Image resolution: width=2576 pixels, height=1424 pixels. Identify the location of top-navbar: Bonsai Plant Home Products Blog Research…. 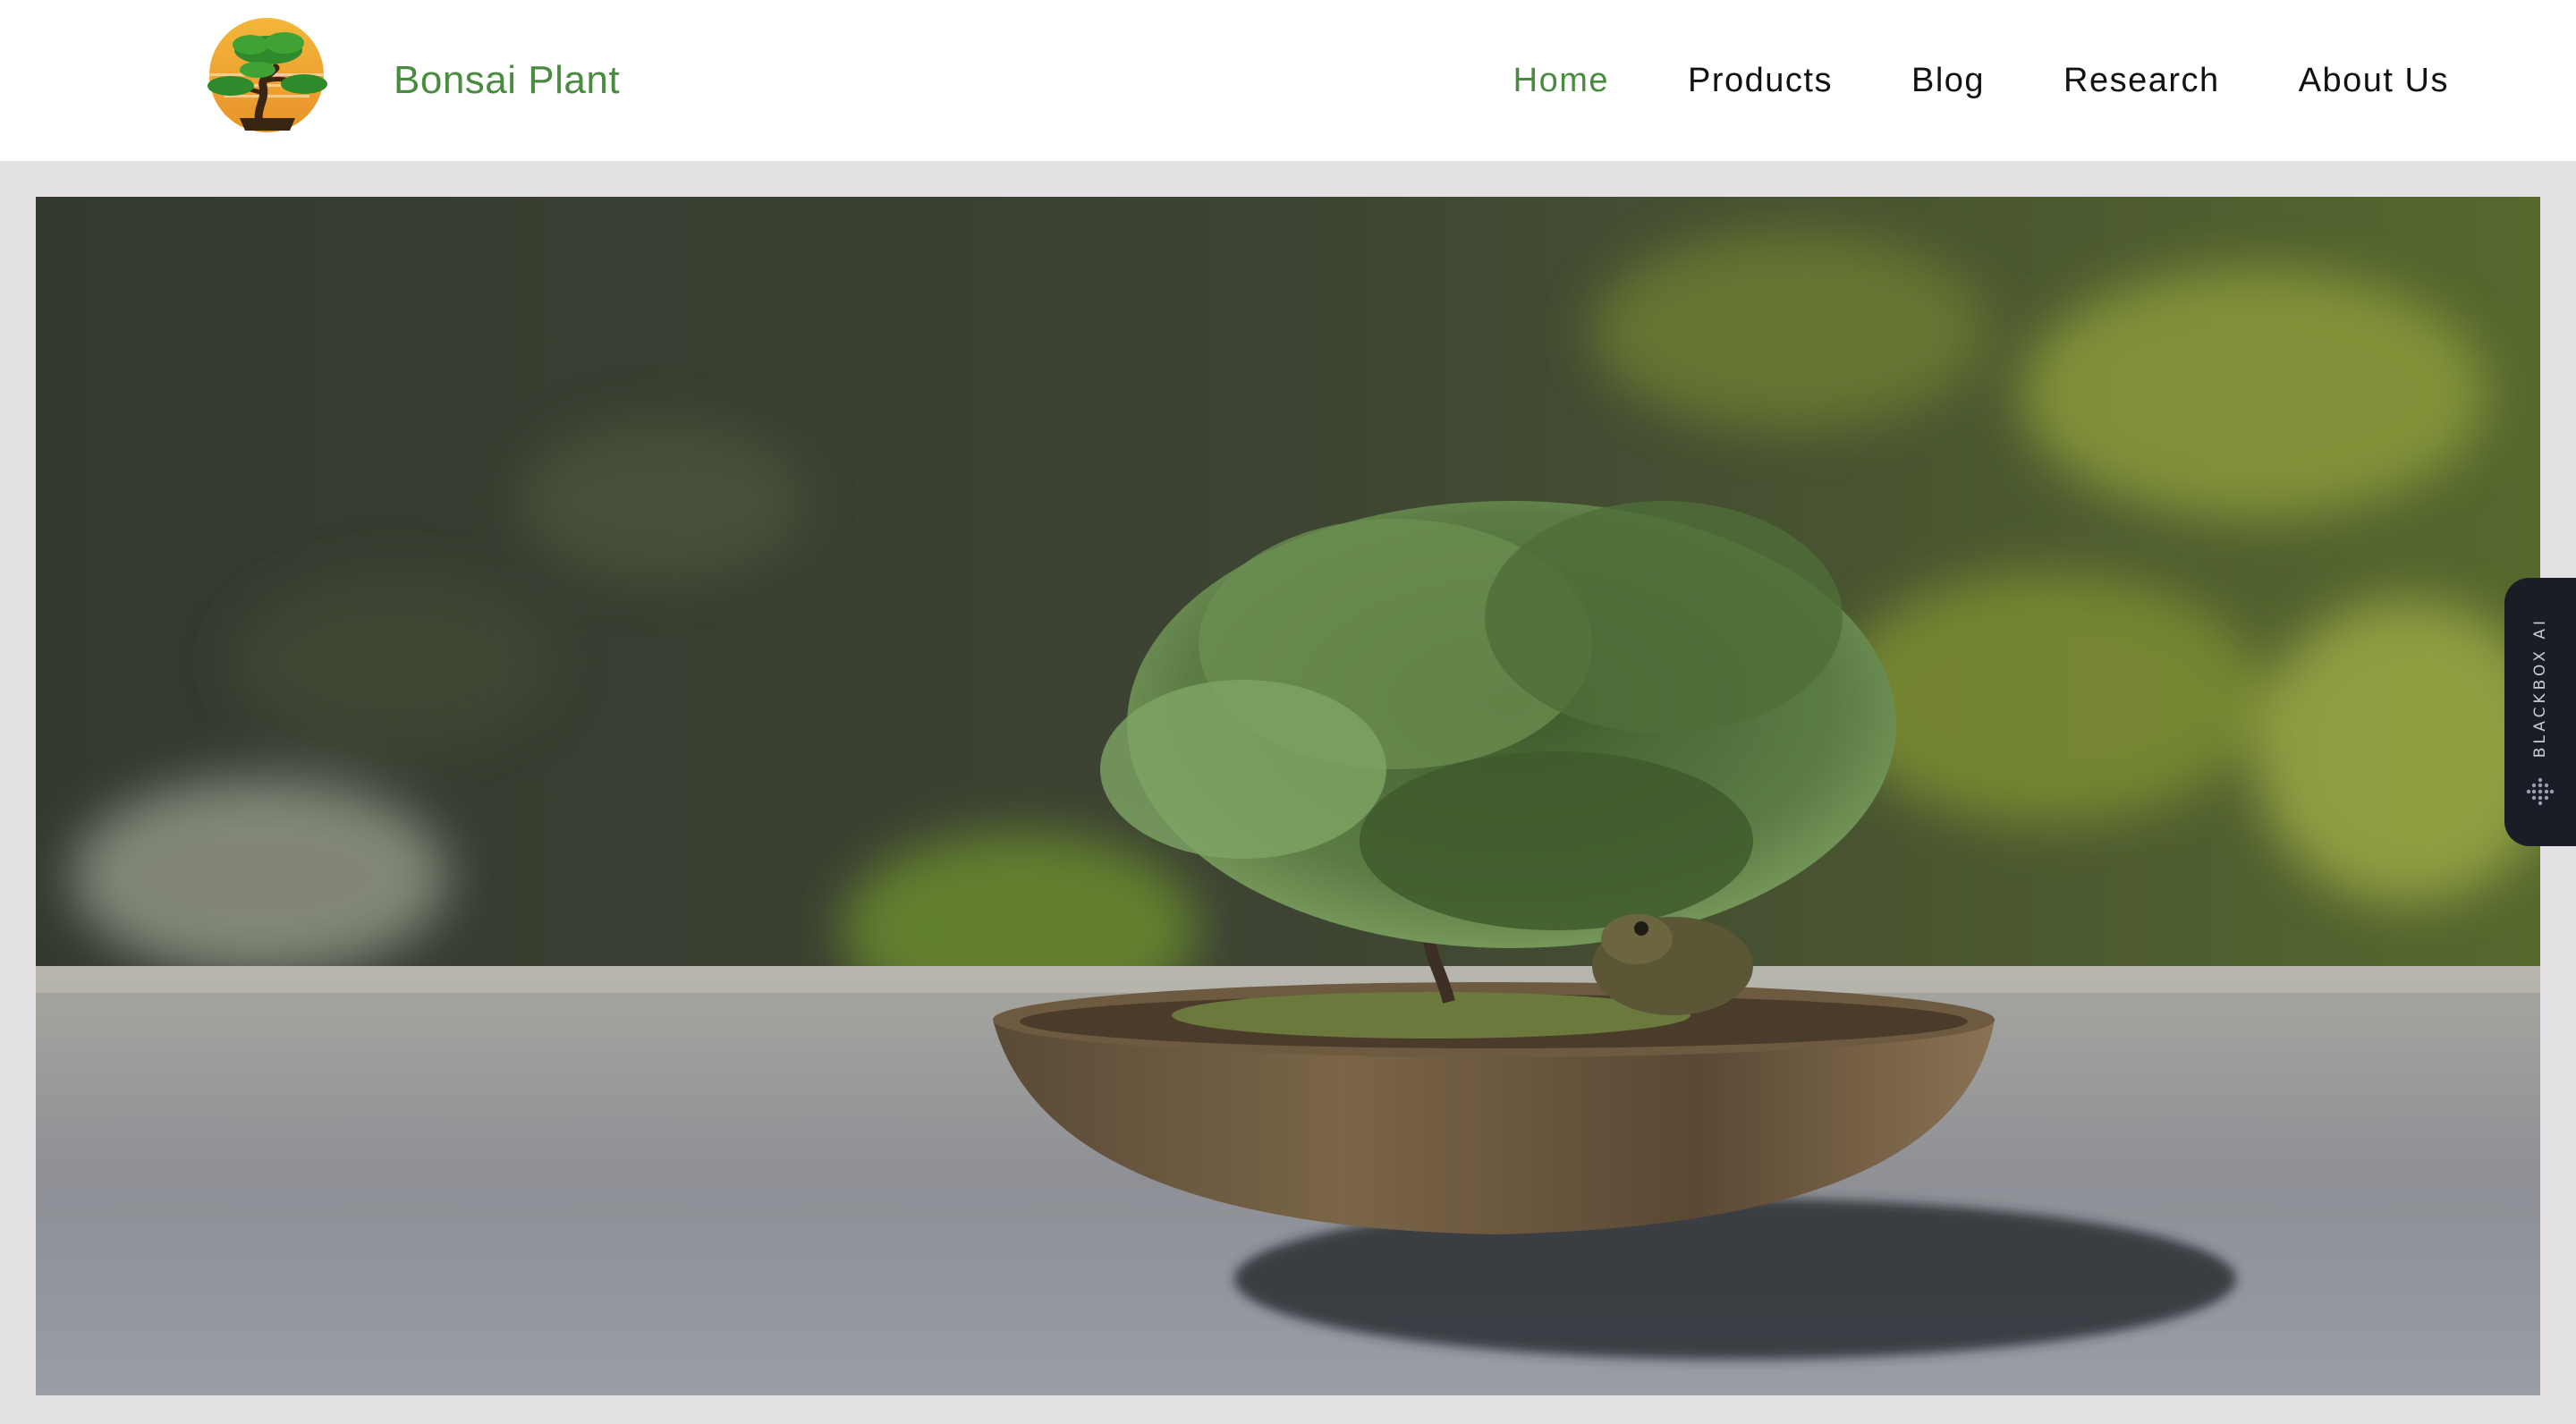
(1288, 80).